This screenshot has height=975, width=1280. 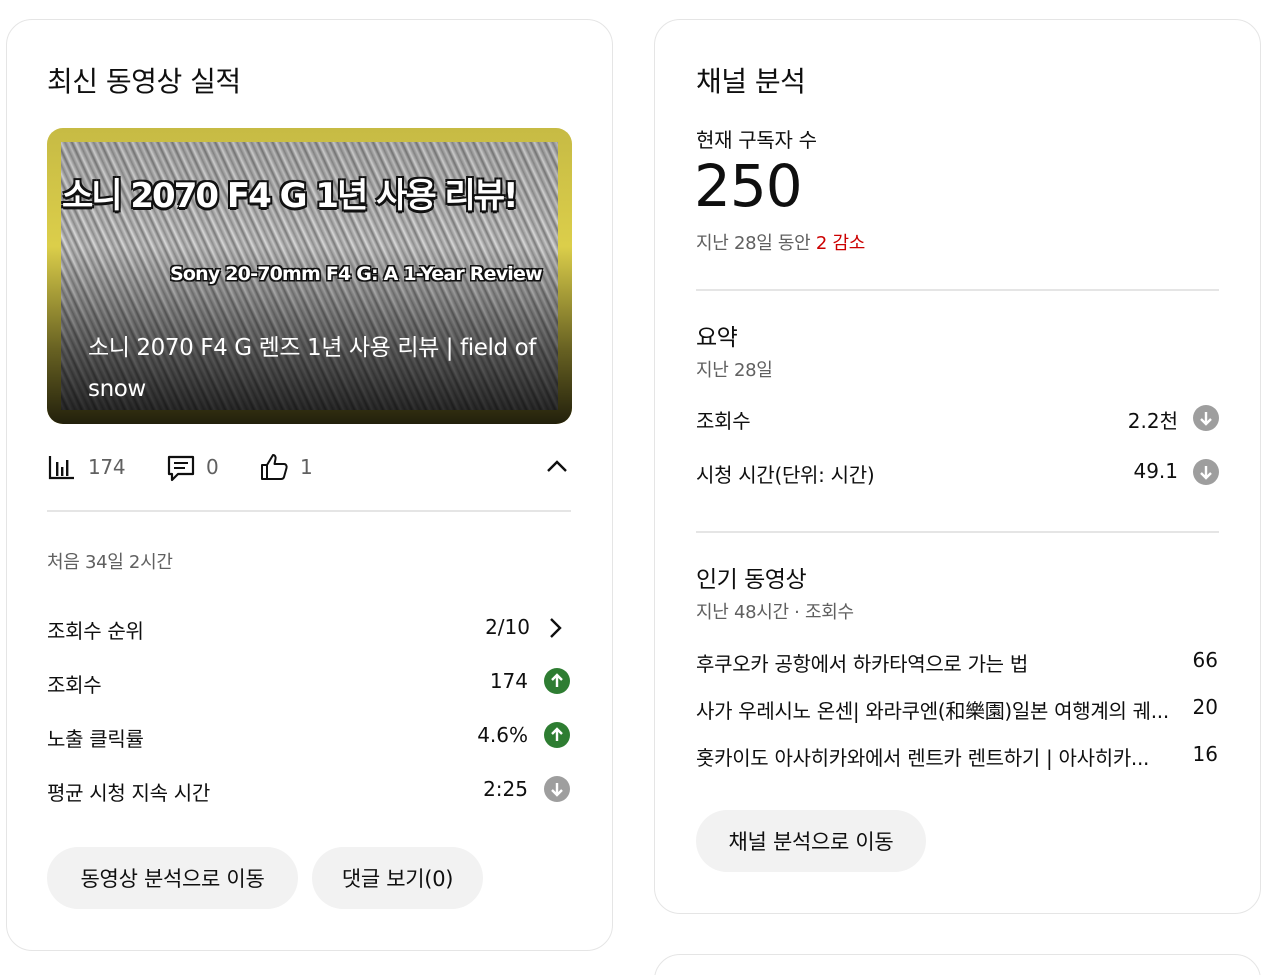 I want to click on next-card, so click(x=957, y=964).